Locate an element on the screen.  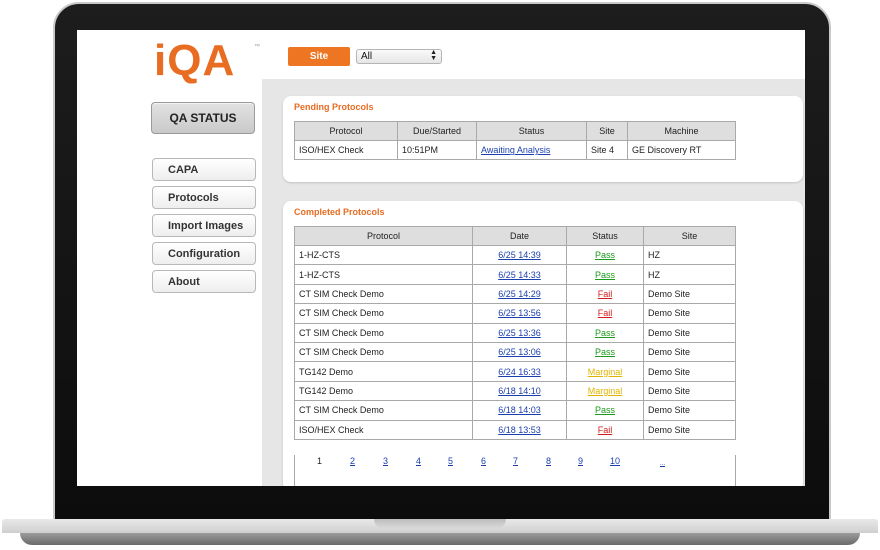
row-date-link: 6/25 13:56 is located at coordinates (519, 313).